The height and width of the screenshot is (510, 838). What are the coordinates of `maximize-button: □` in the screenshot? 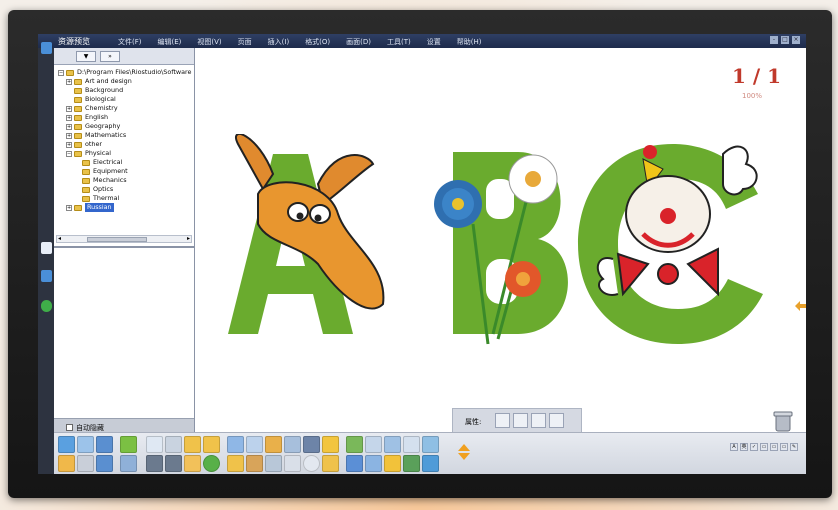 It's located at (785, 40).